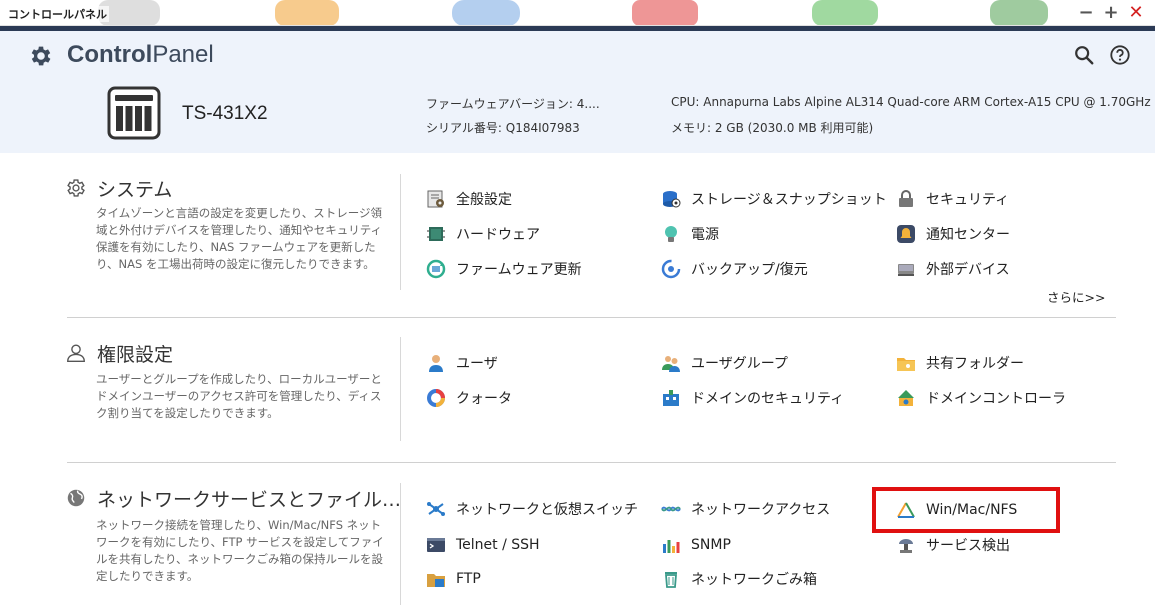 The width and height of the screenshot is (1155, 605). What do you see at coordinates (671, 234) in the screenshot?
I see `power-bulb-icon` at bounding box center [671, 234].